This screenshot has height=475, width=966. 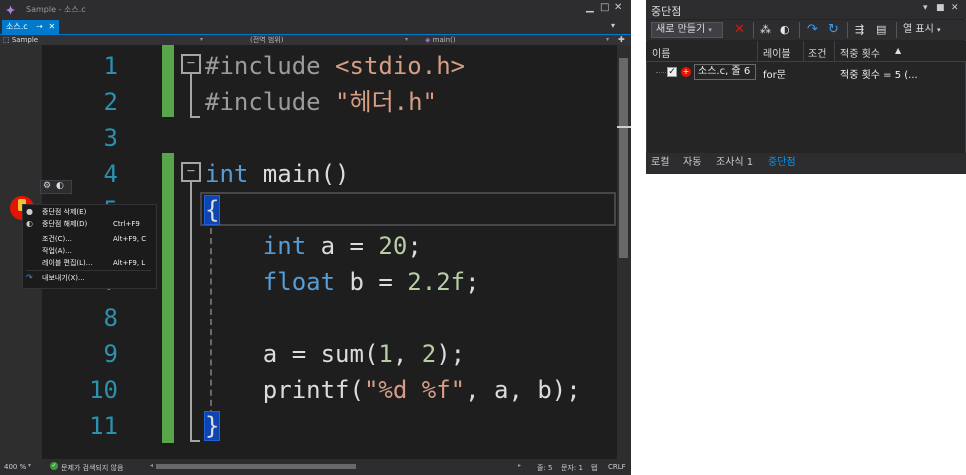 What do you see at coordinates (918, 29) in the screenshot?
I see `columns-label: 열 표시` at bounding box center [918, 29].